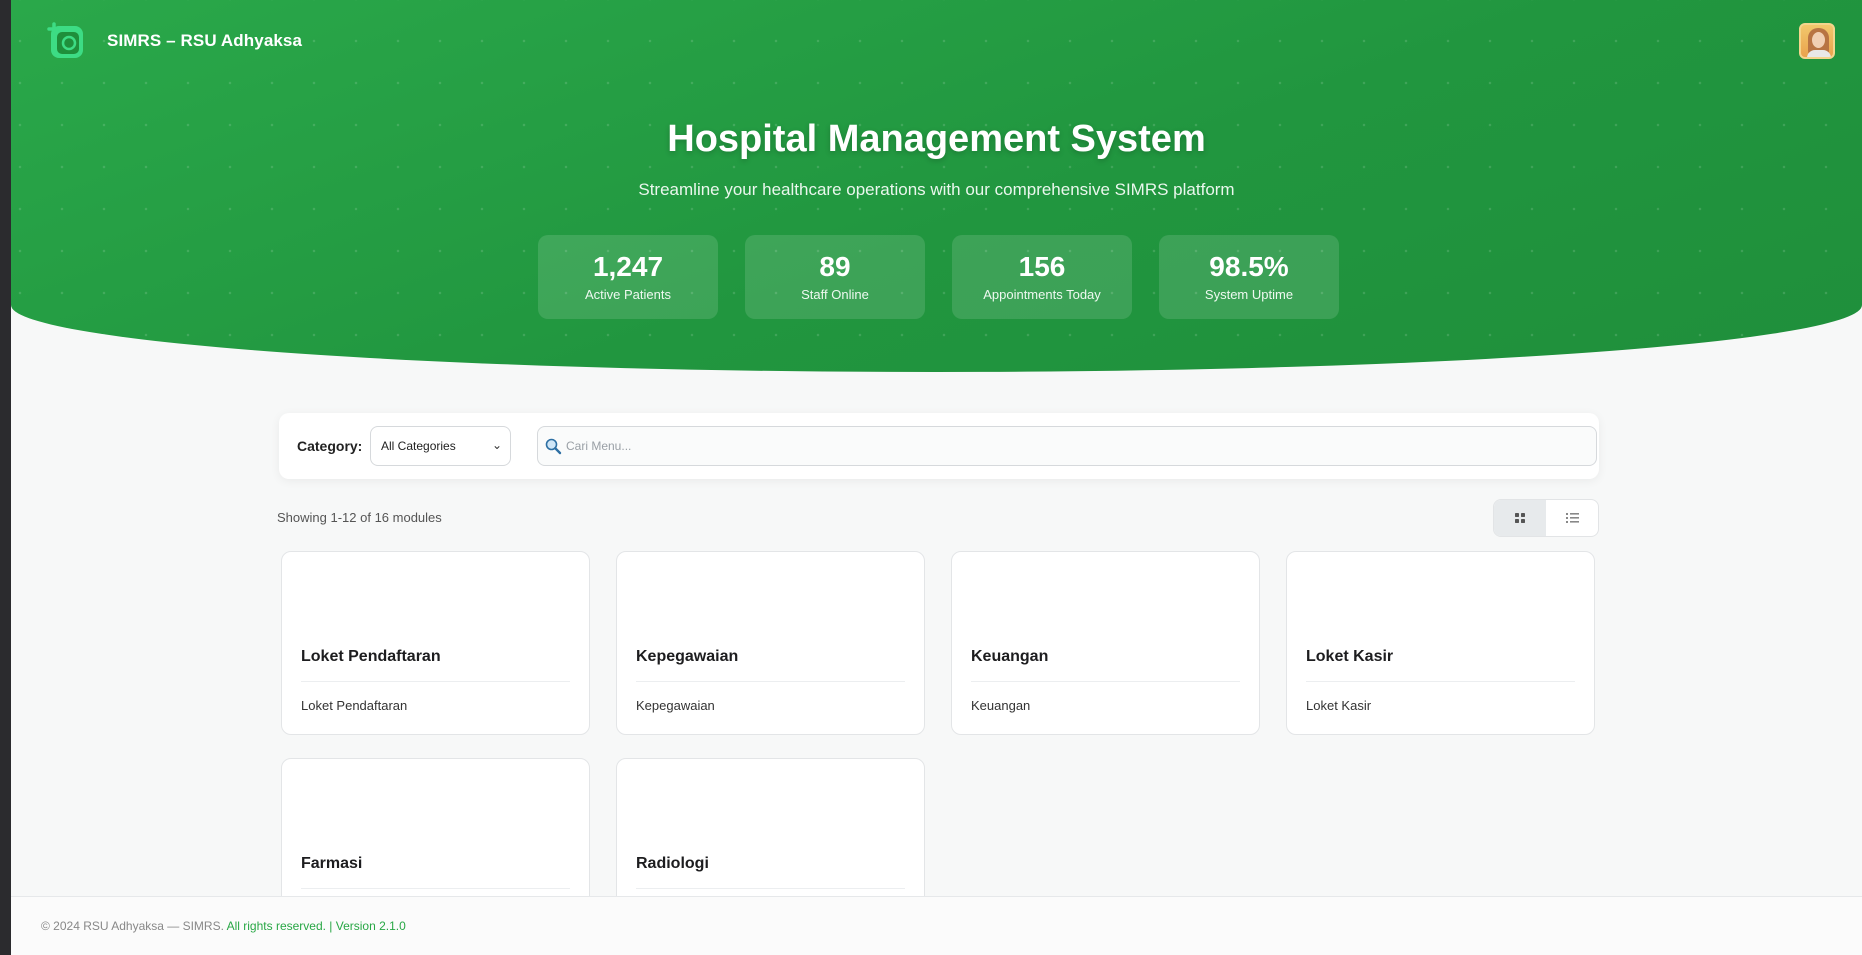 This screenshot has width=1862, height=955. Describe the element at coordinates (1105, 643) in the screenshot. I see `module-card-keuangan: Keuangan Keuangan` at that location.